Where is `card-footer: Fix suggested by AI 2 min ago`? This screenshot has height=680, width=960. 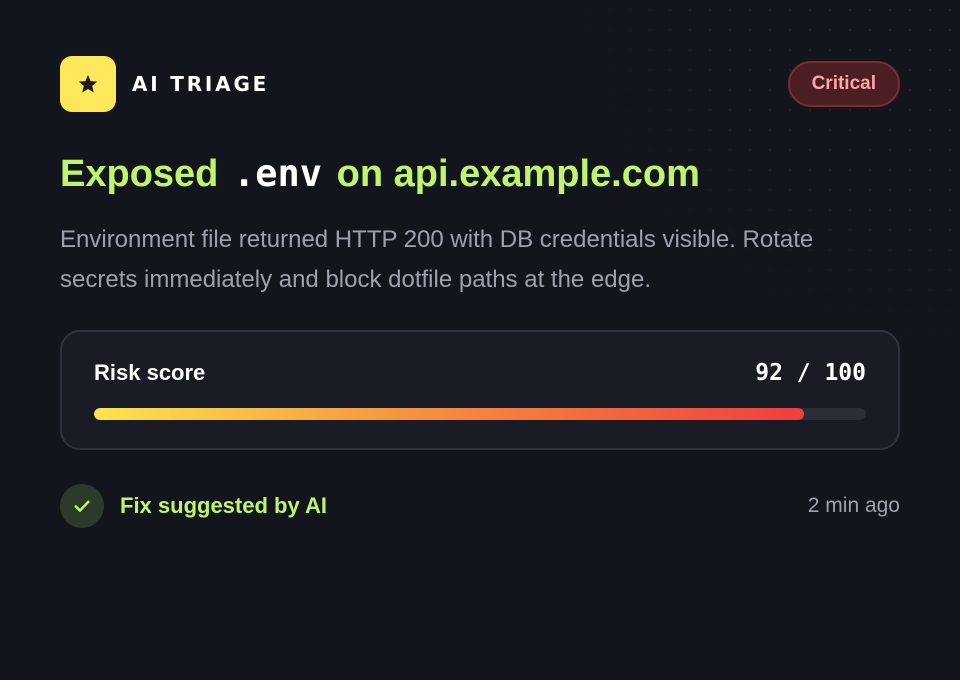 card-footer: Fix suggested by AI 2 min ago is located at coordinates (480, 506).